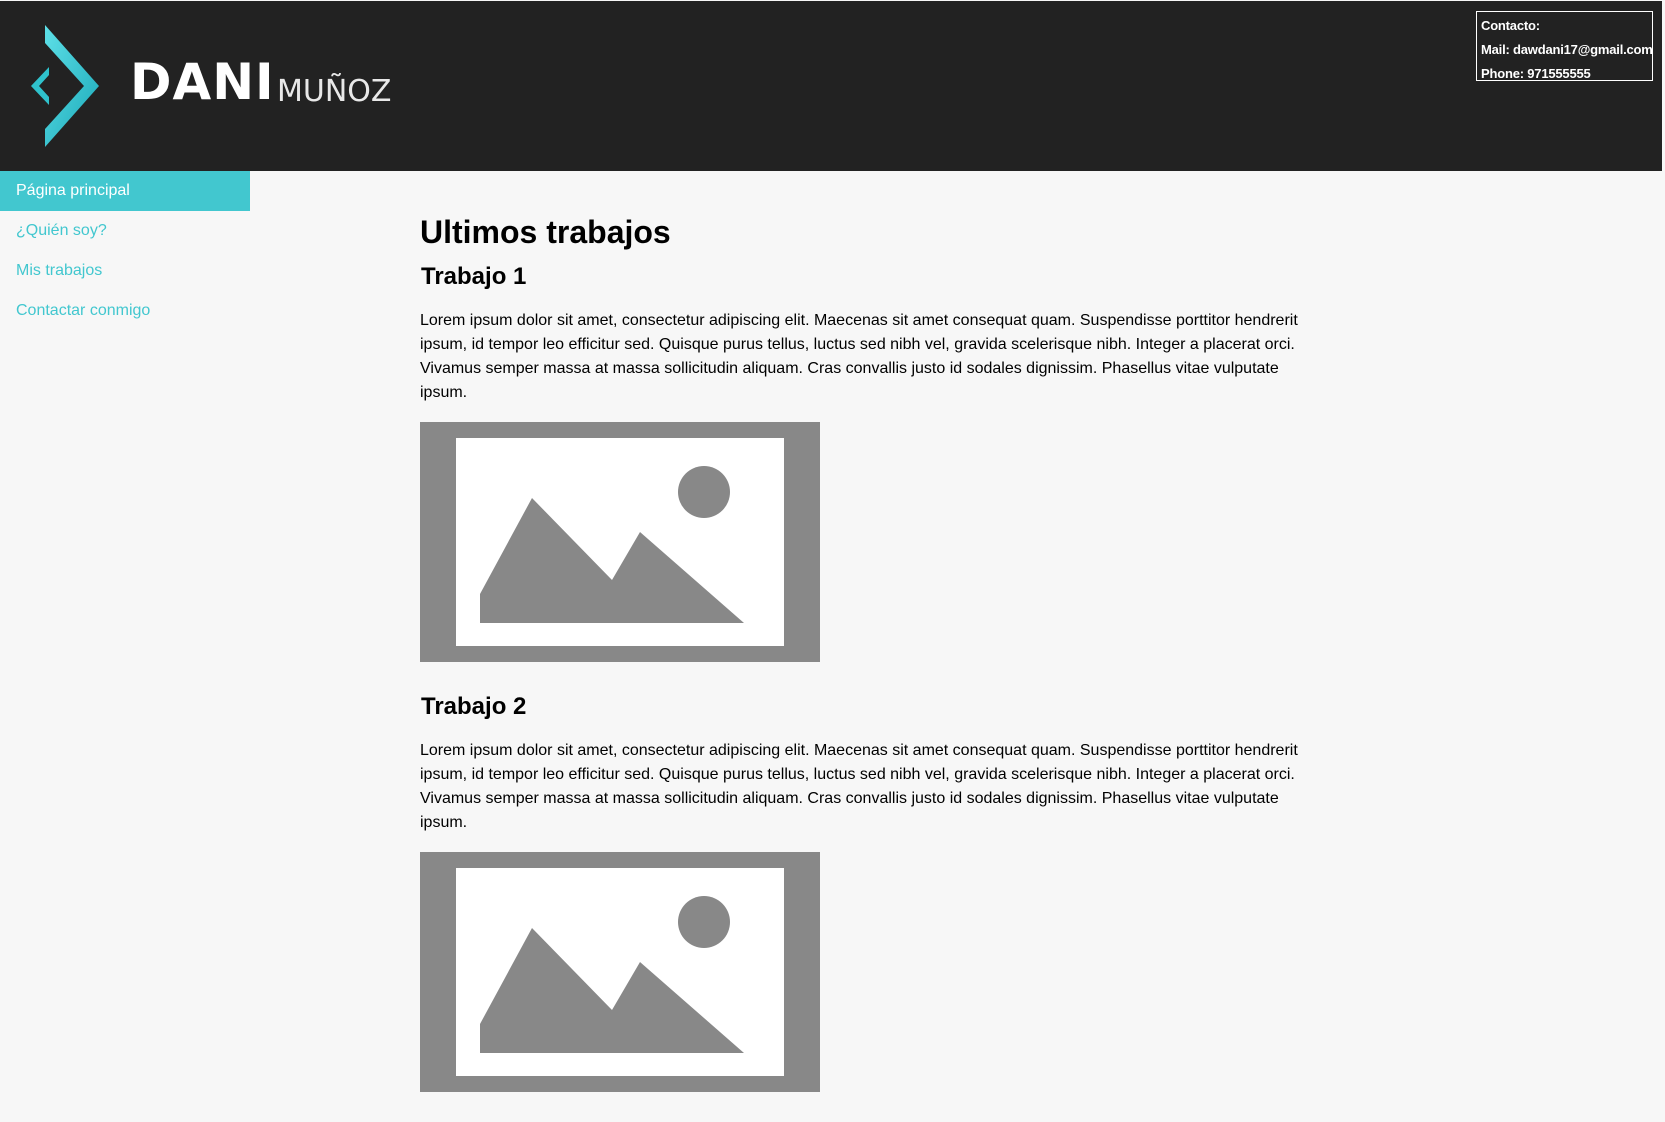 This screenshot has height=1122, width=1665. What do you see at coordinates (125, 271) in the screenshot?
I see `nav-item-mis-trabajos: Mis trabajos` at bounding box center [125, 271].